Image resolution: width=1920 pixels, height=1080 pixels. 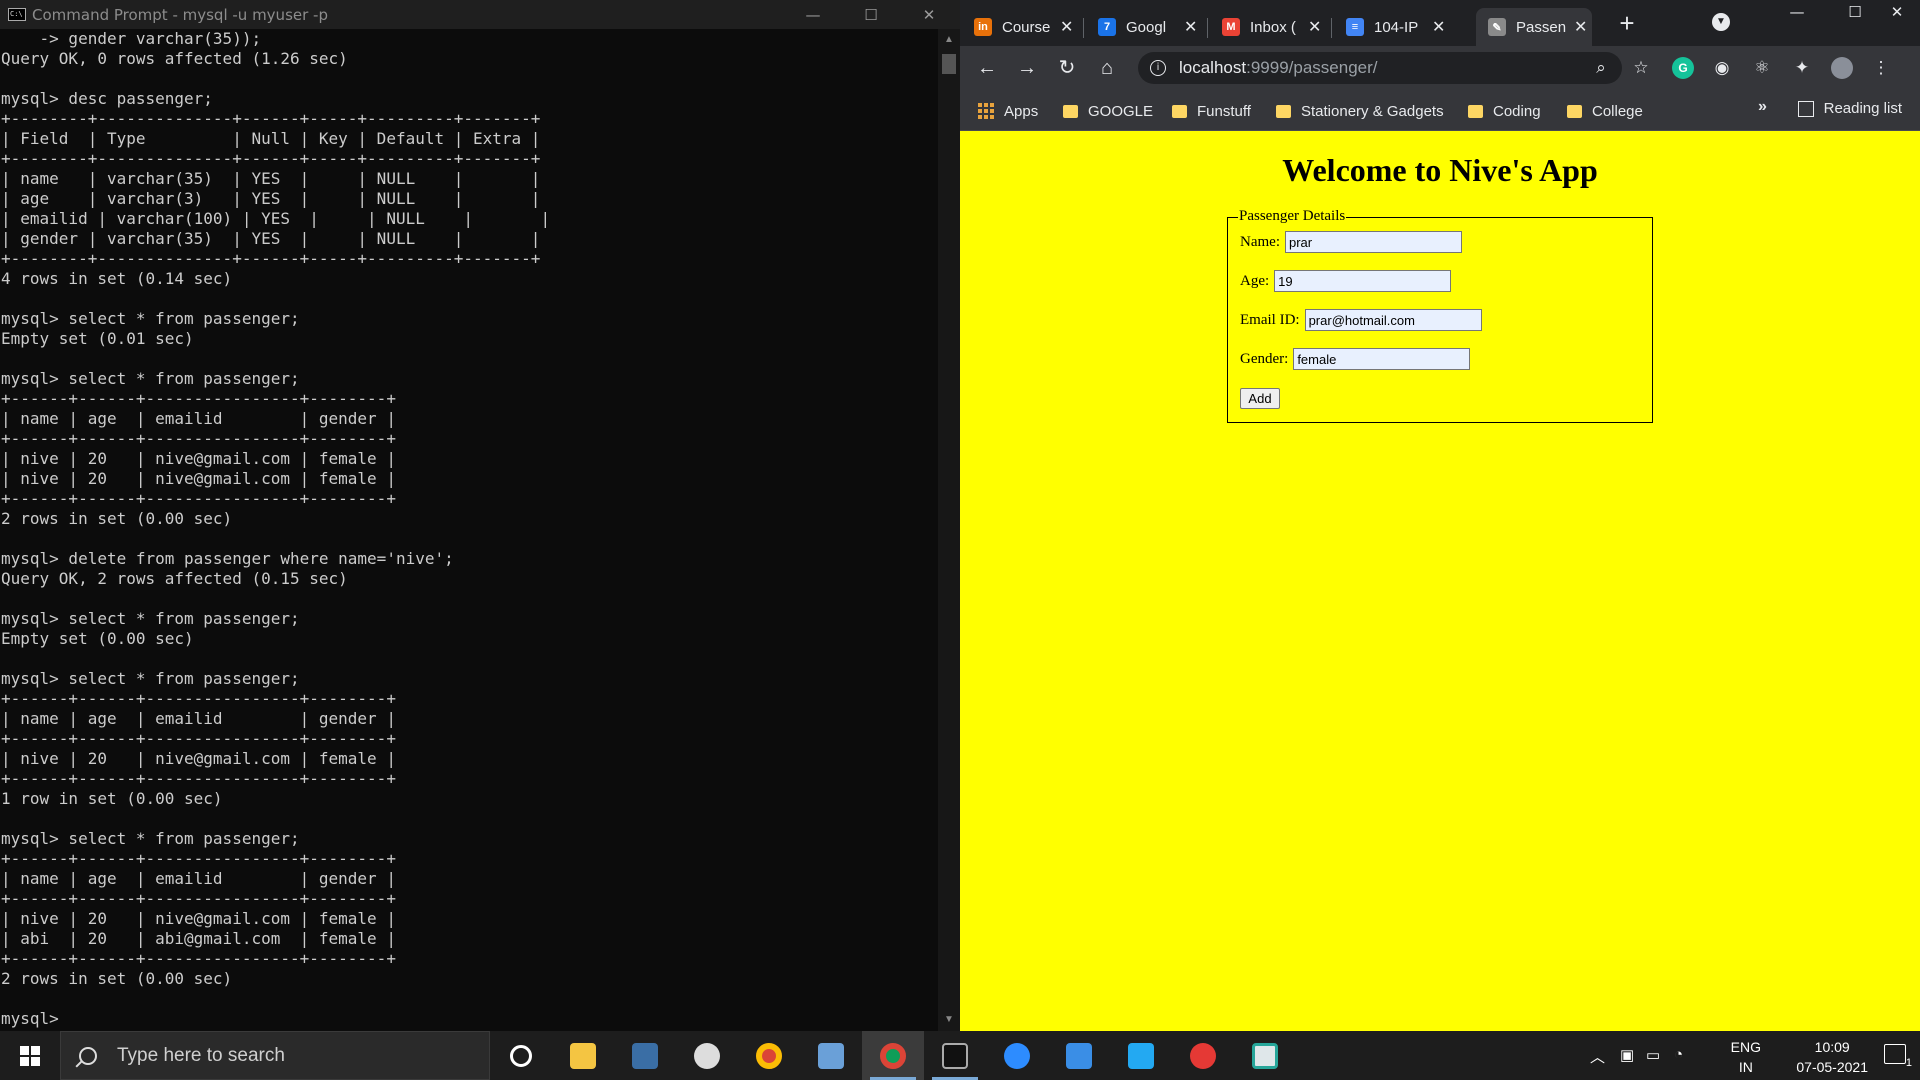 What do you see at coordinates (1504, 111) in the screenshot?
I see `bookmark-folder-coding: Coding` at bounding box center [1504, 111].